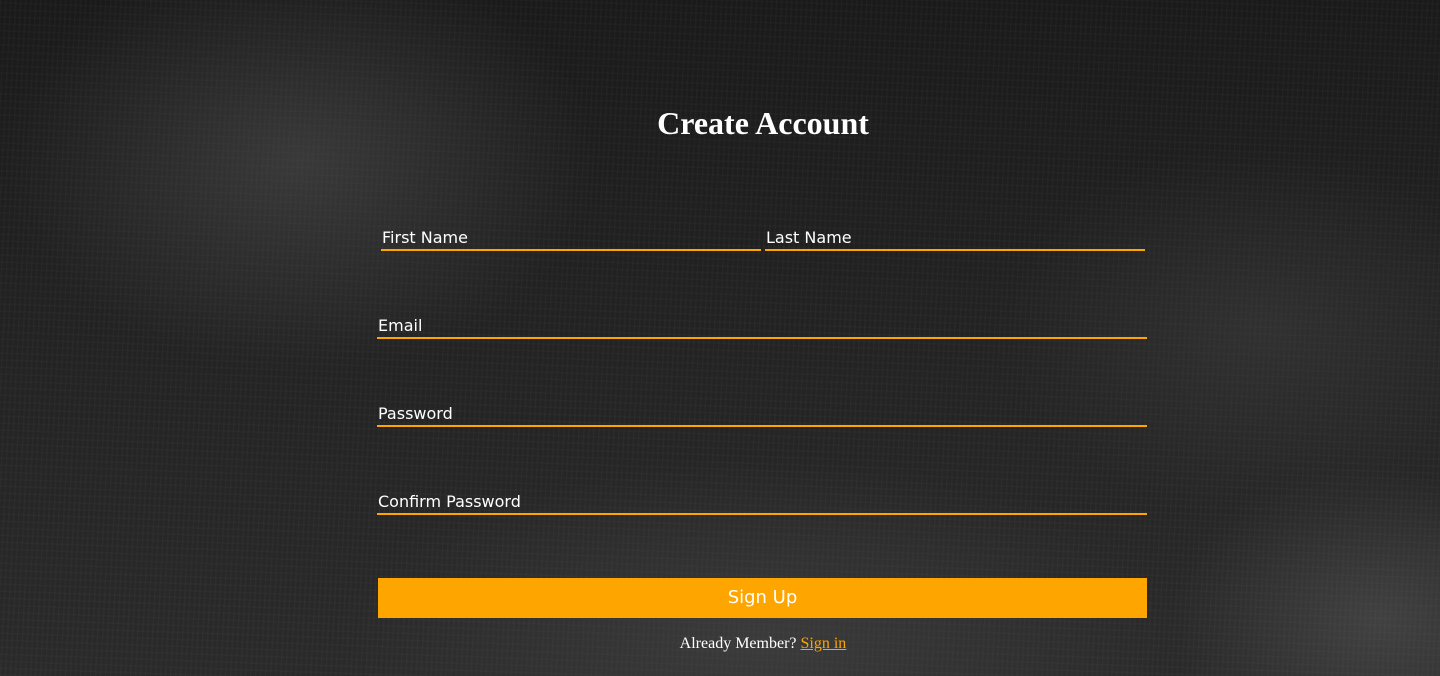 This screenshot has width=1440, height=676. Describe the element at coordinates (824, 643) in the screenshot. I see `sign-in-link: Sign in` at that location.